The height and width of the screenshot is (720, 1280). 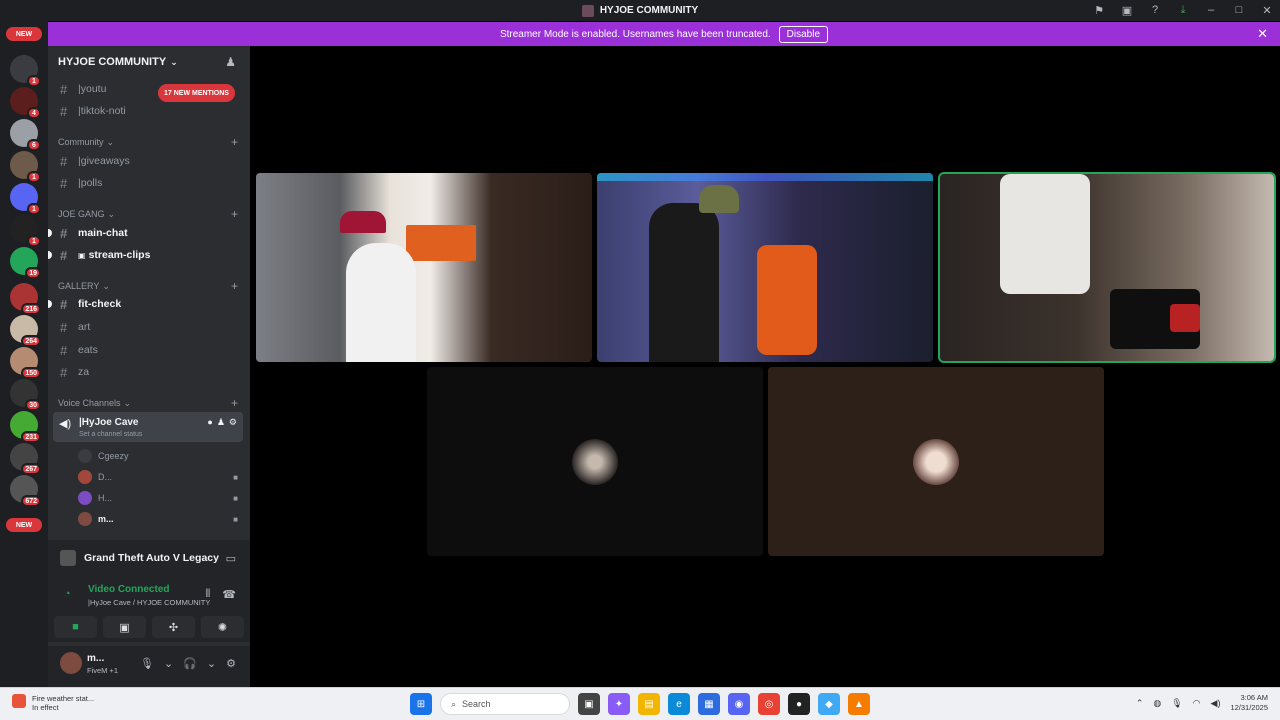 What do you see at coordinates (1155, 10) in the screenshot?
I see `help-icon: ?` at bounding box center [1155, 10].